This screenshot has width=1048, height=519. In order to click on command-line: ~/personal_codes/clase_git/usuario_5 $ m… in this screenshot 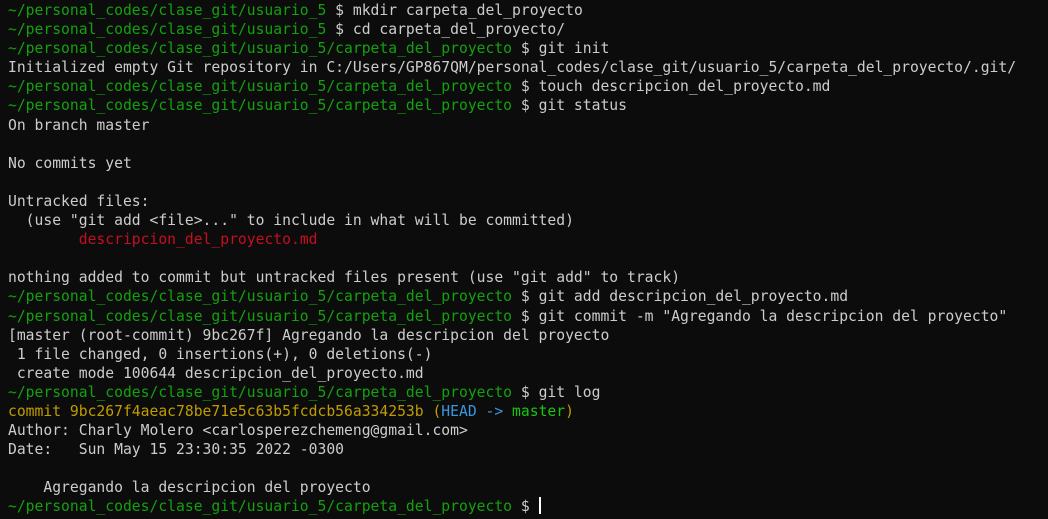, I will do `click(524, 10)`.